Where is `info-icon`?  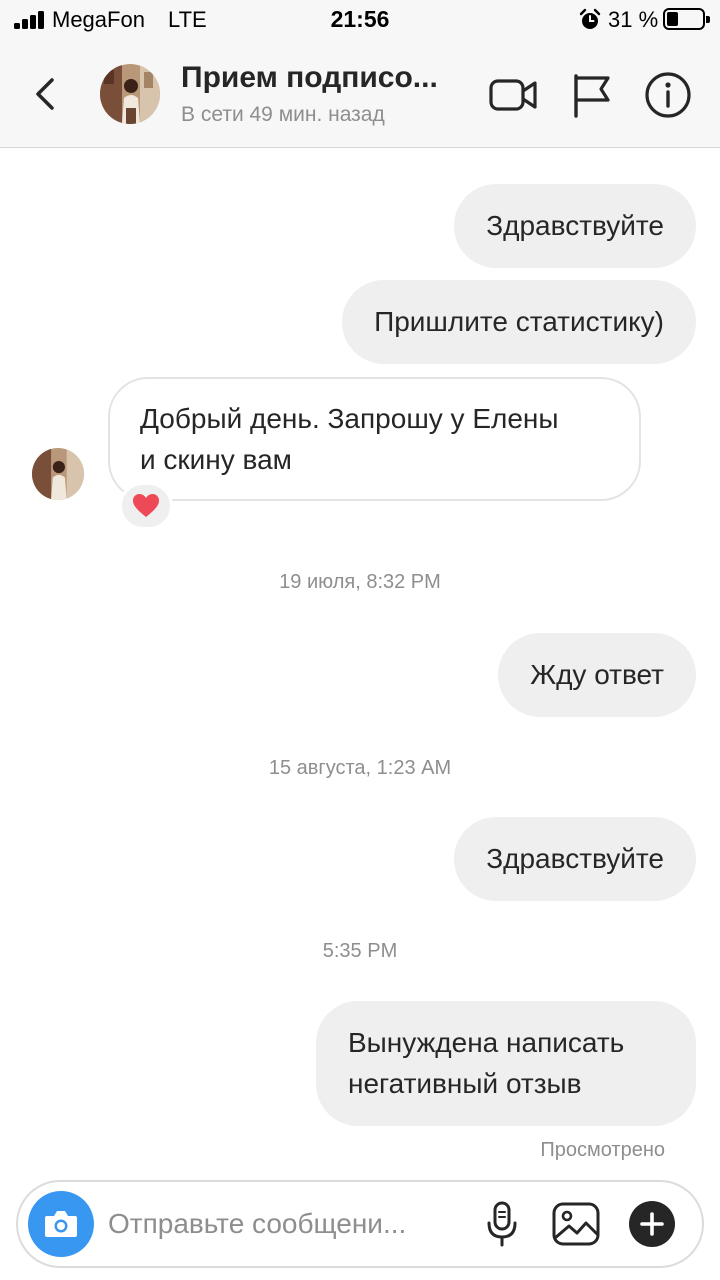
info-icon is located at coordinates (668, 95).